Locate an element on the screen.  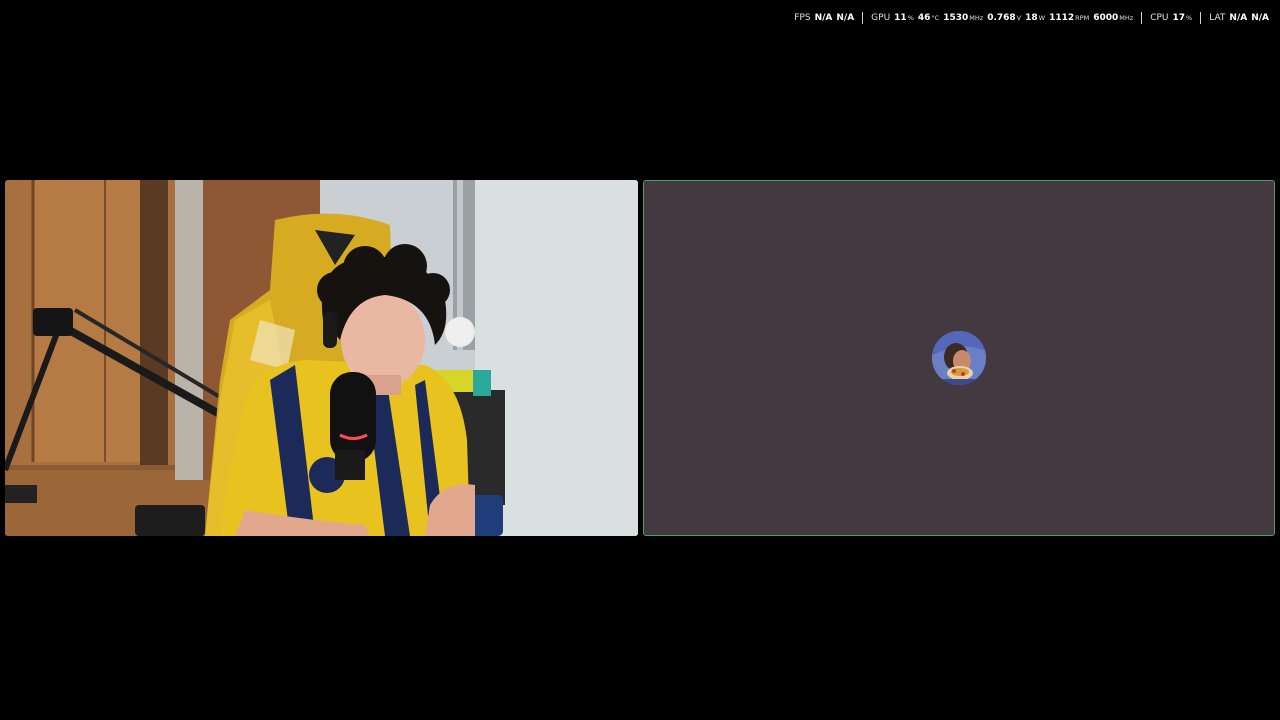
gpu-clock: 1530 MHz is located at coordinates (963, 18).